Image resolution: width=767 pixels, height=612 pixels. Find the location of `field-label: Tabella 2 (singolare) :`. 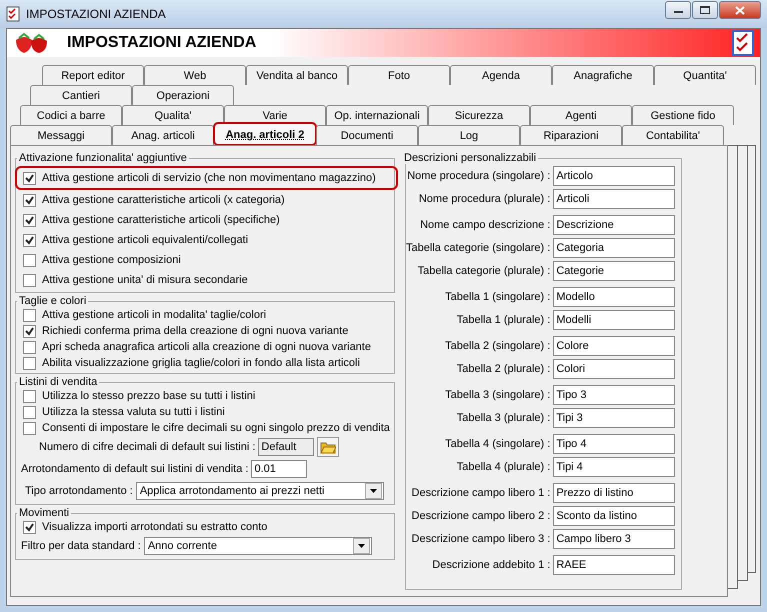

field-label: Tabella 2 (singolare) : is located at coordinates (497, 346).